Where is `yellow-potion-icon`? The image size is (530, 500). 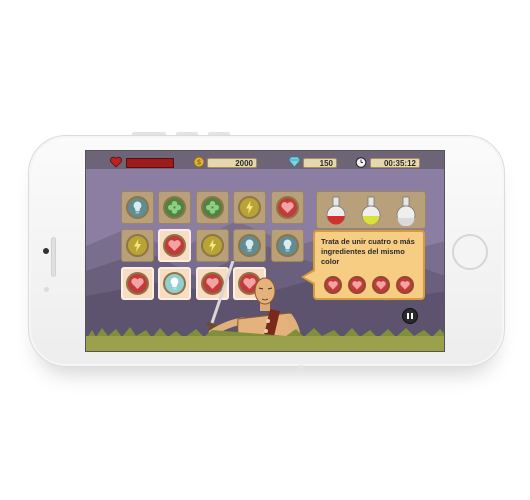
yellow-potion-icon is located at coordinates (371, 210).